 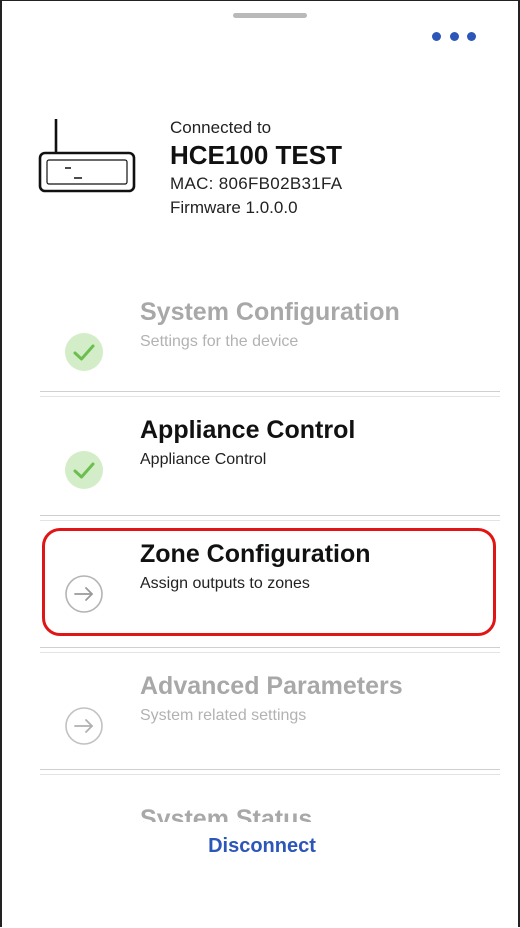 I want to click on router-icon, so click(x=87, y=156).